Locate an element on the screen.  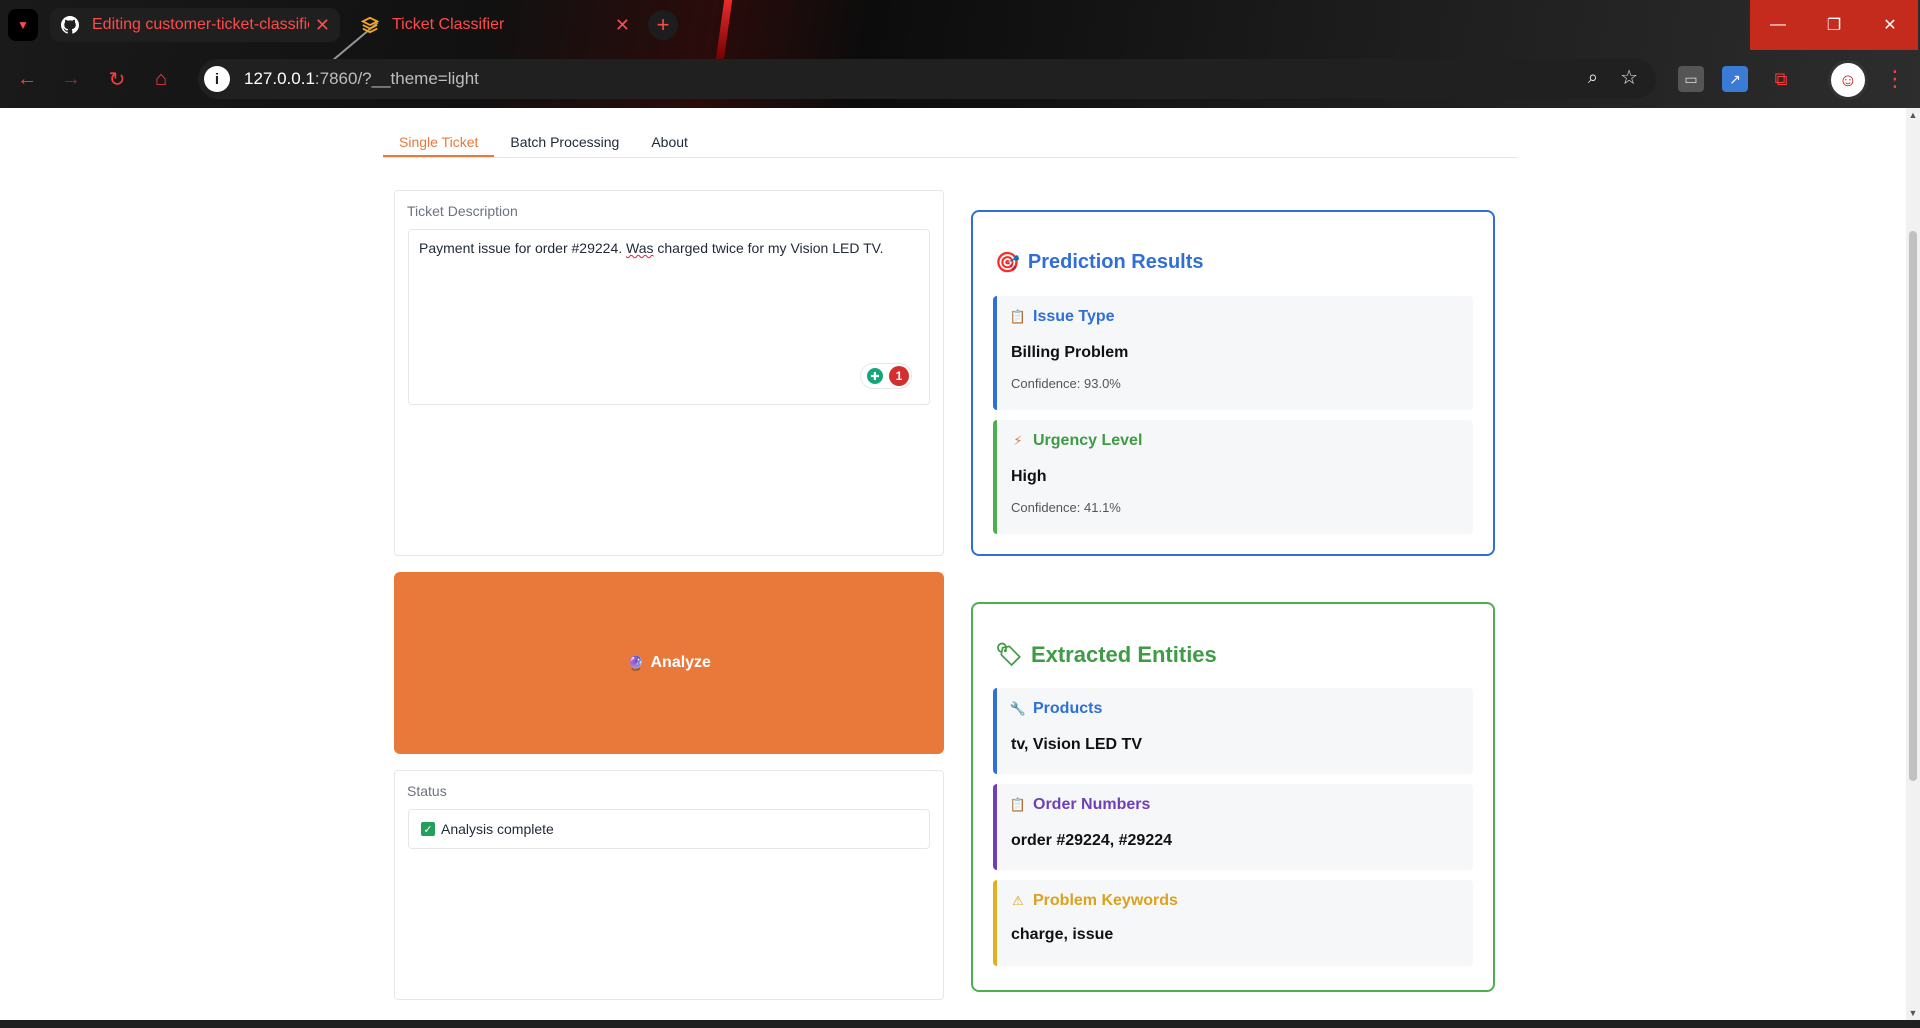
status-panel: Status ✓ Analysis complete is located at coordinates (669, 885).